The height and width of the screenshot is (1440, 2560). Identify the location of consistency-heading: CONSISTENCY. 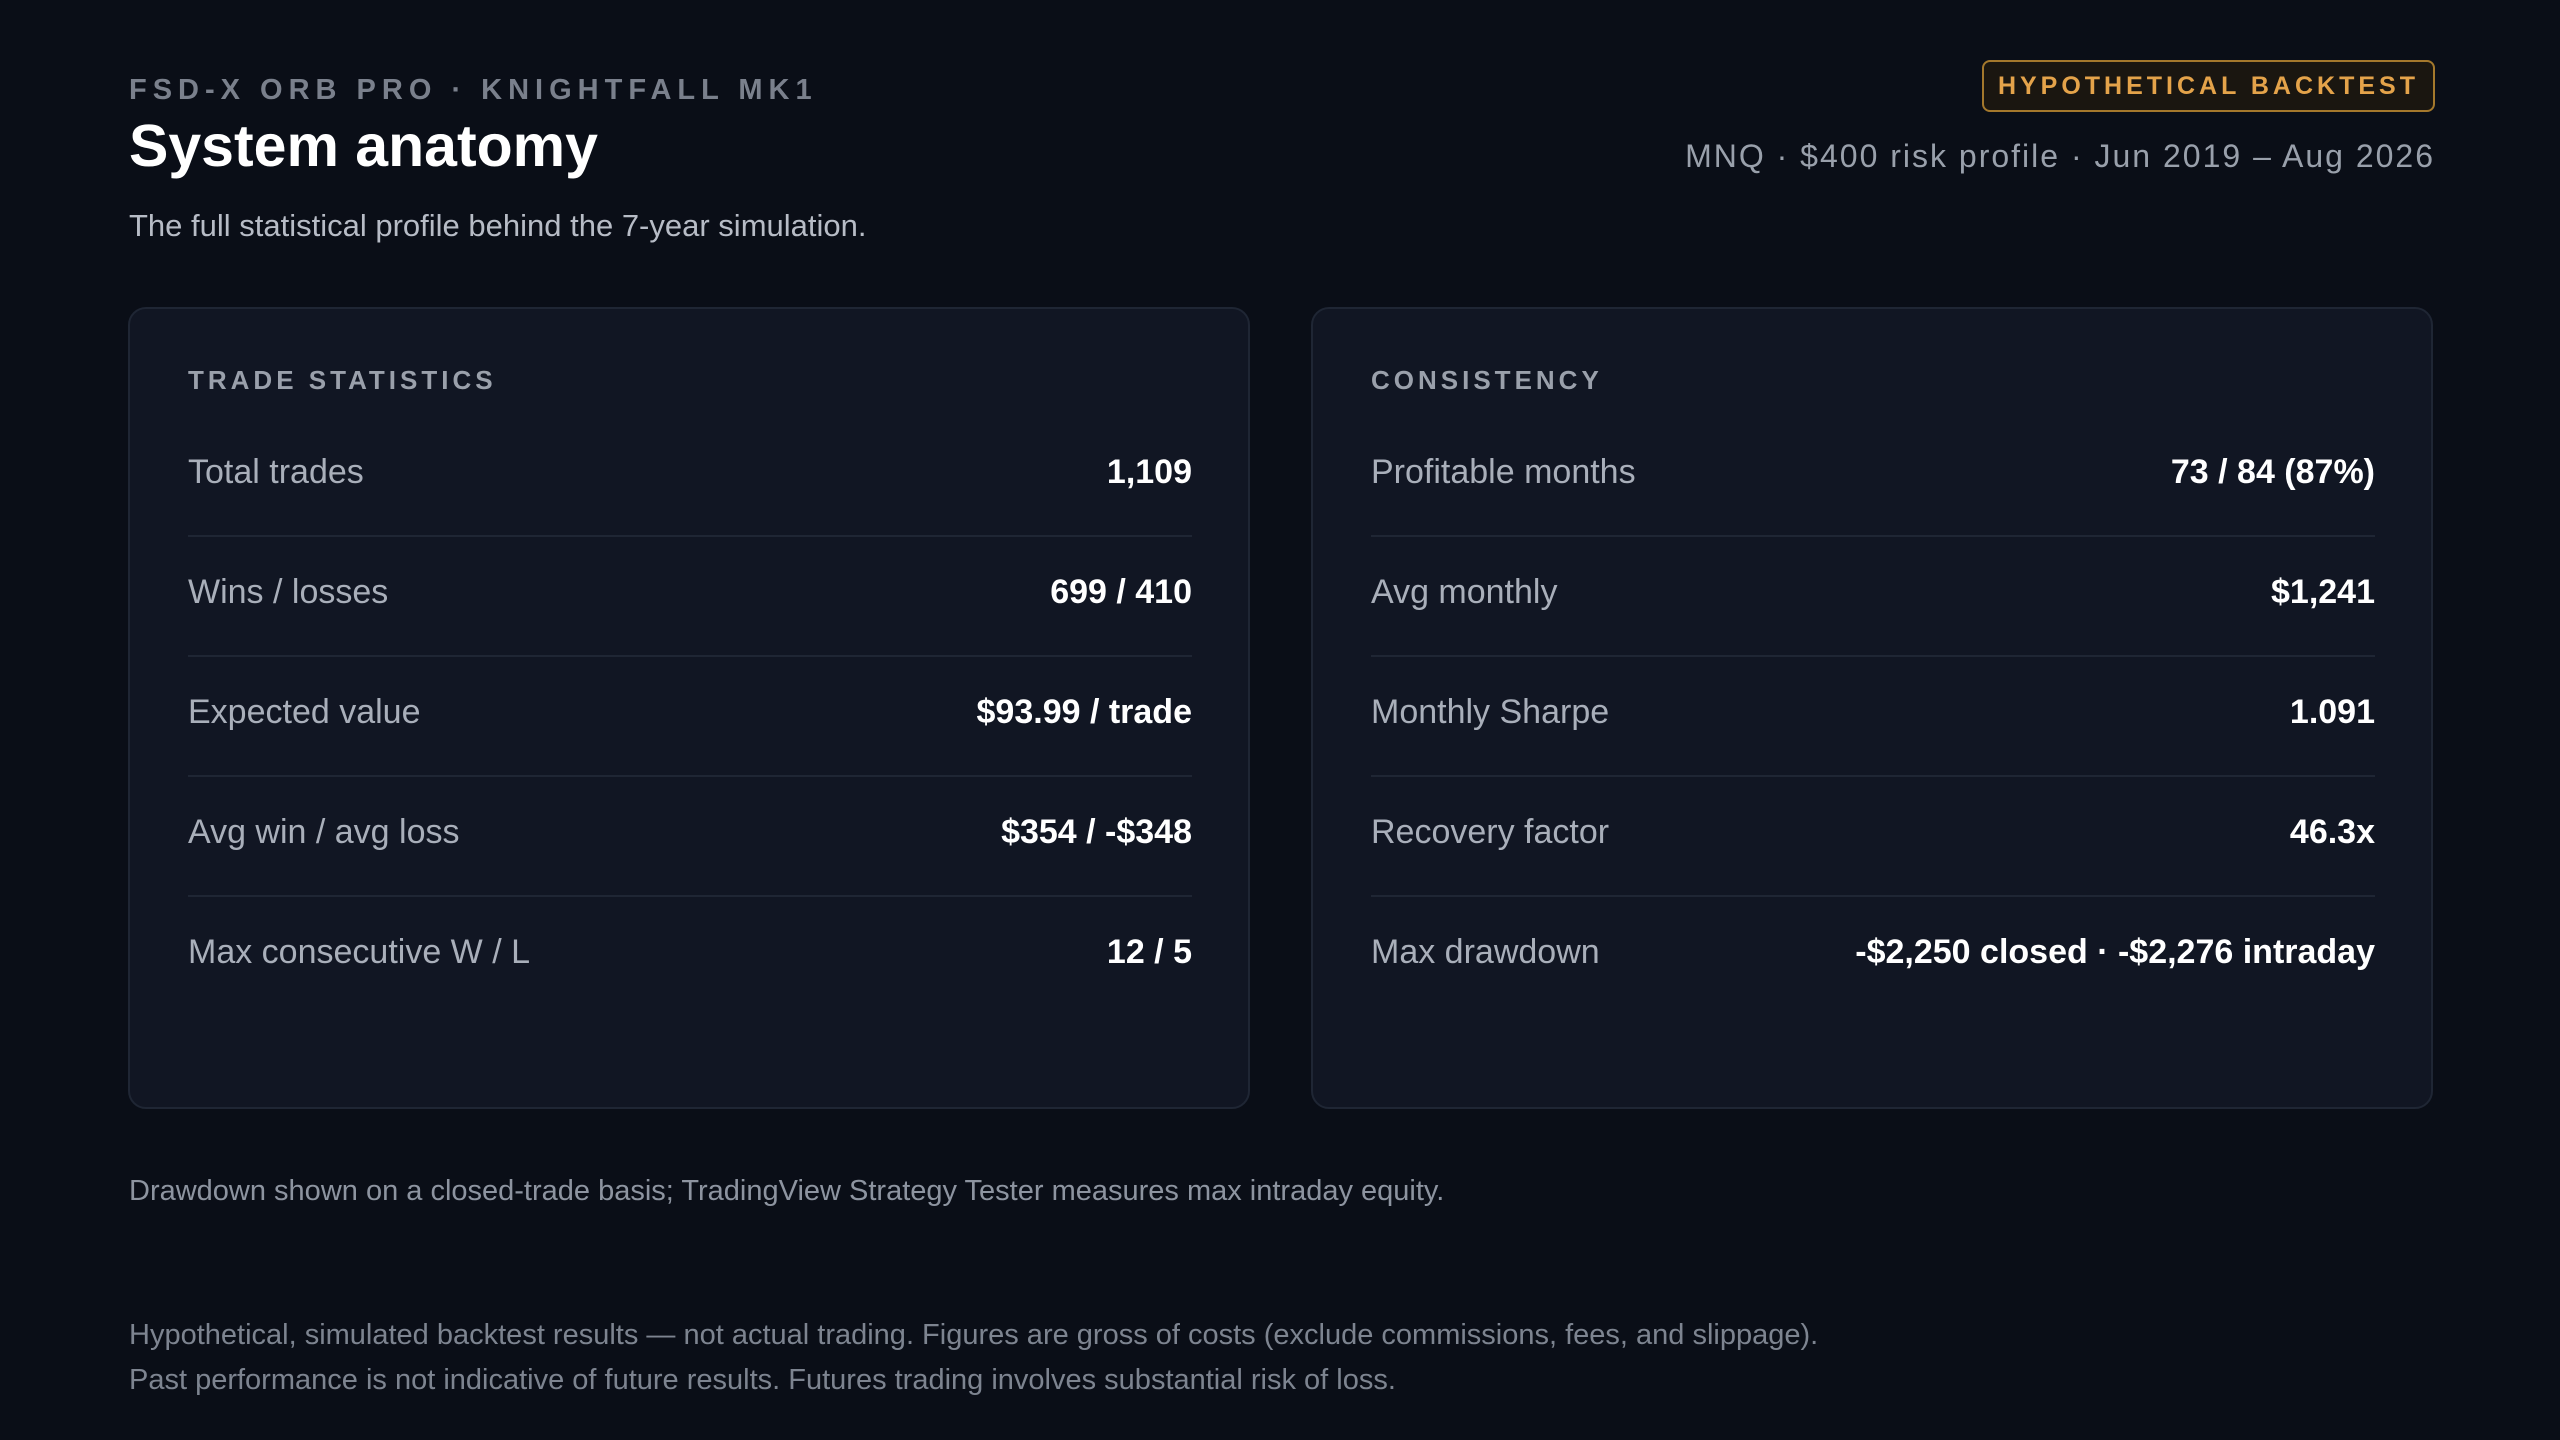
(1487, 380).